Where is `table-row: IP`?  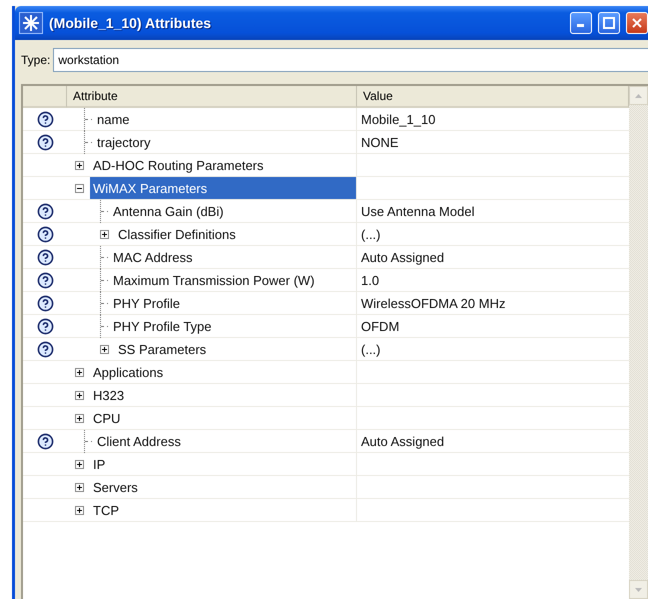 table-row: IP is located at coordinates (326, 464).